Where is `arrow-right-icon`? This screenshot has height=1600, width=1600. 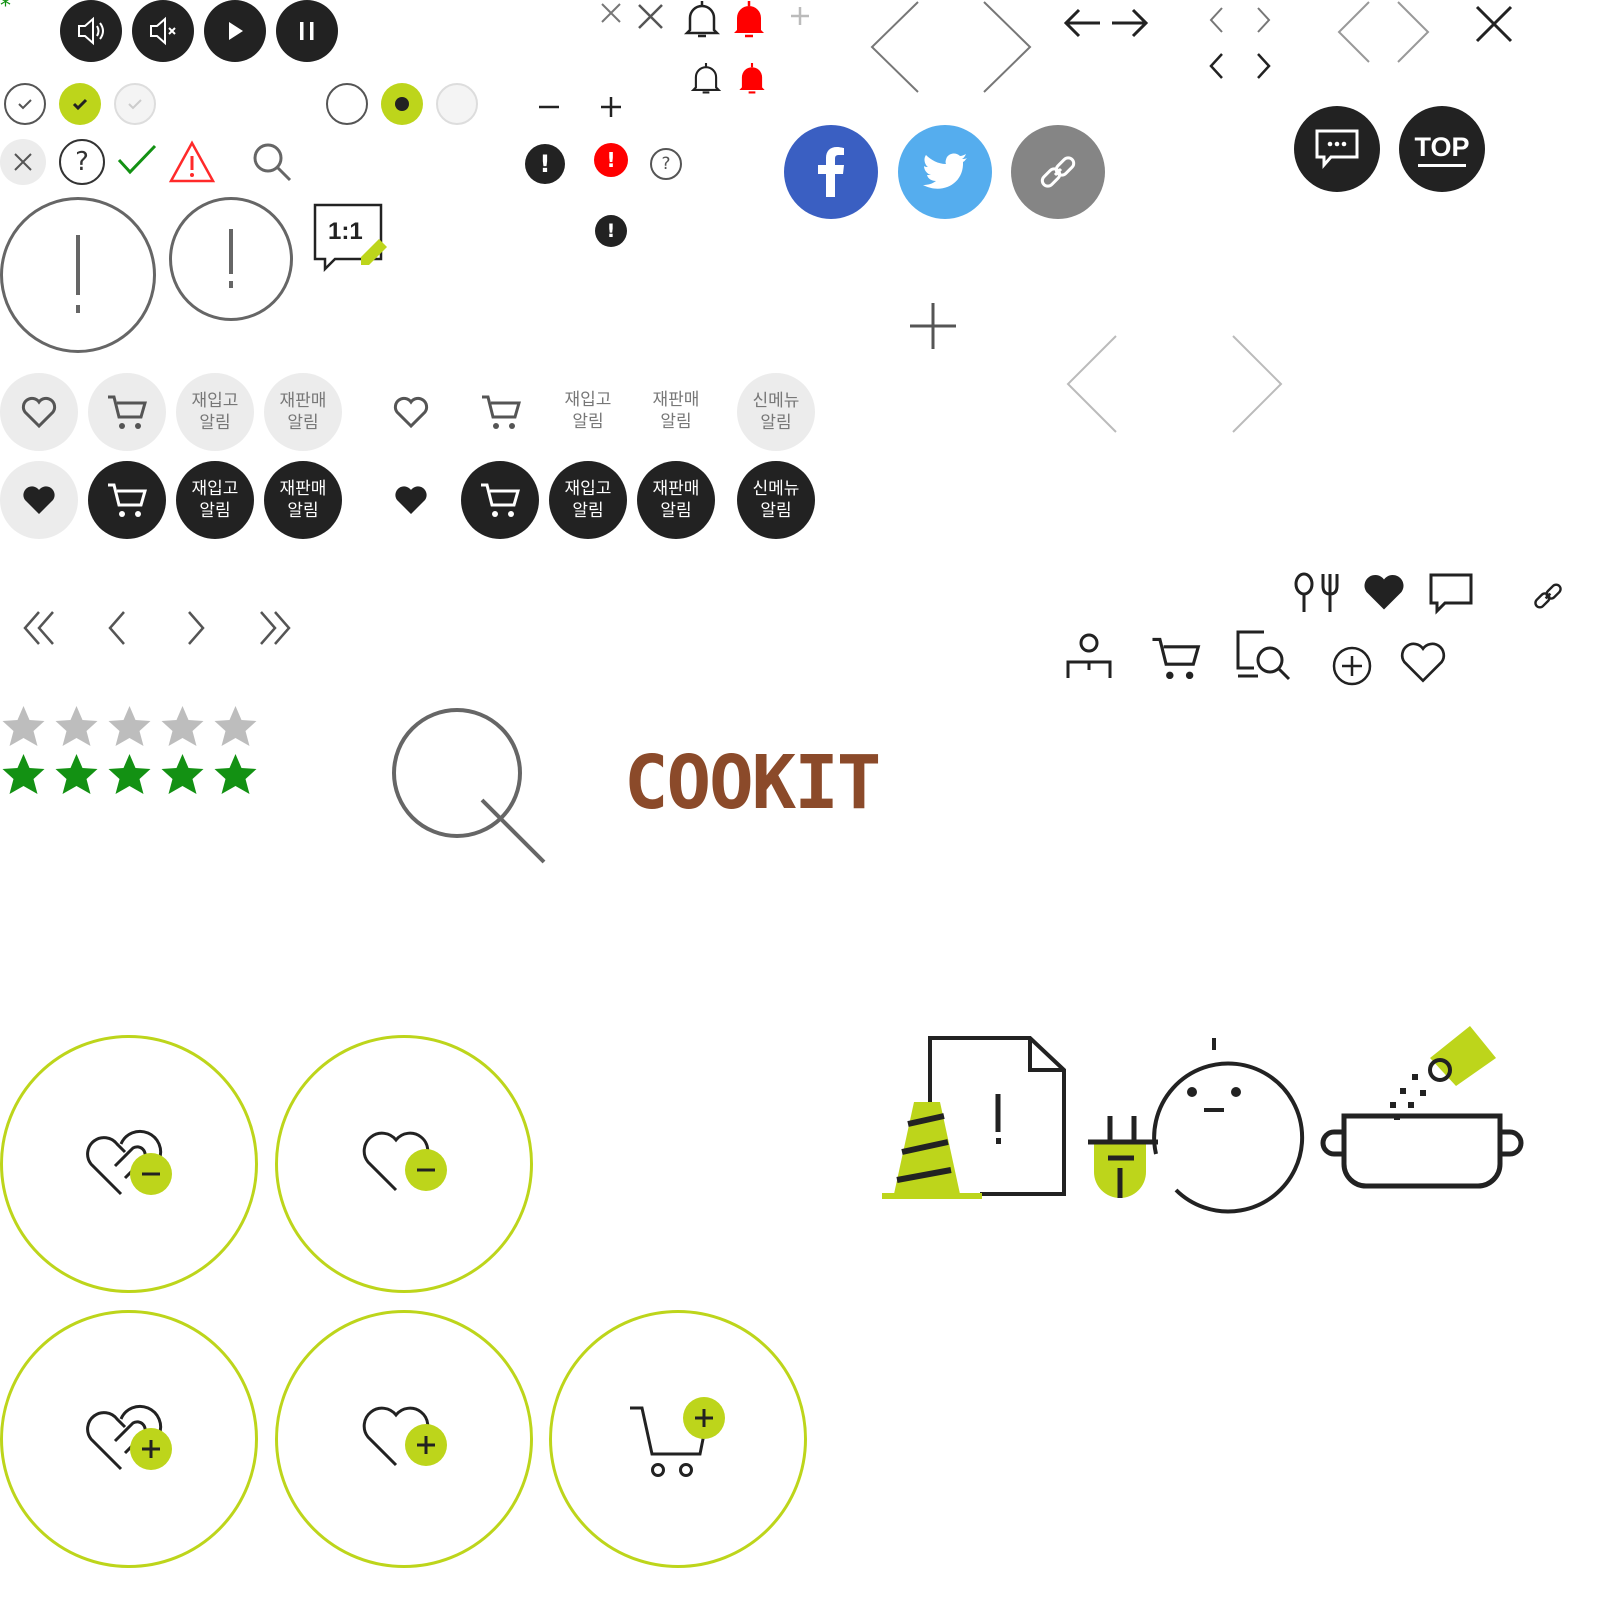 arrow-right-icon is located at coordinates (1130, 23).